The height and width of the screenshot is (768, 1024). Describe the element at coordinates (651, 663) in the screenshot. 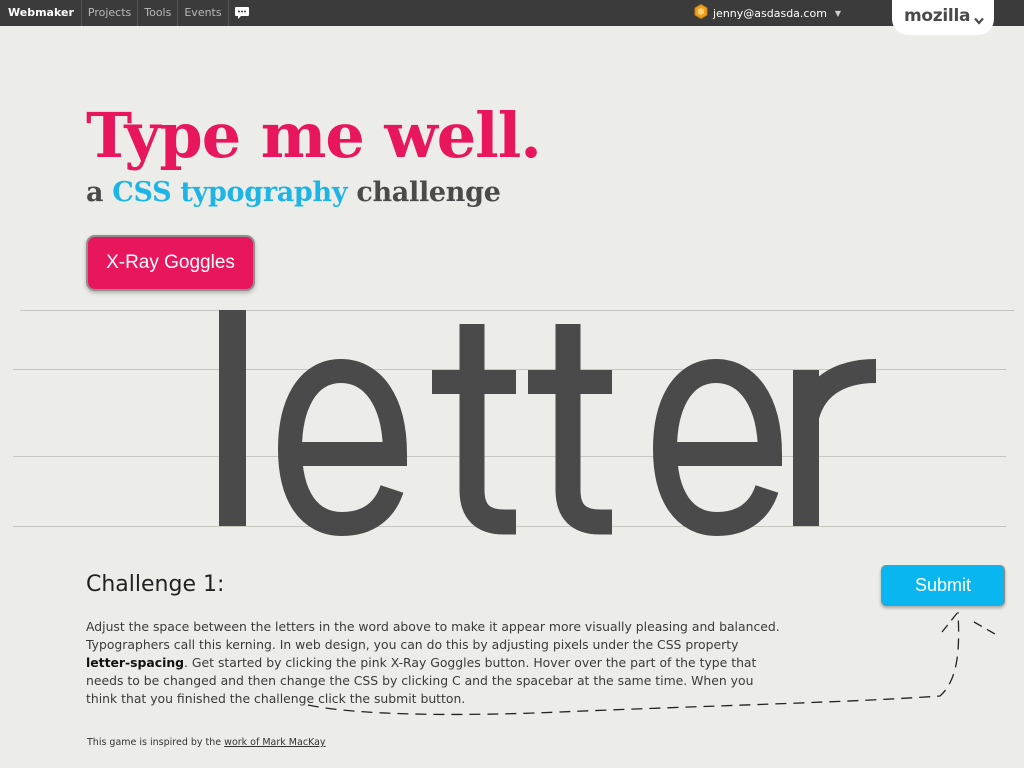

I see `dashed-arrow` at that location.